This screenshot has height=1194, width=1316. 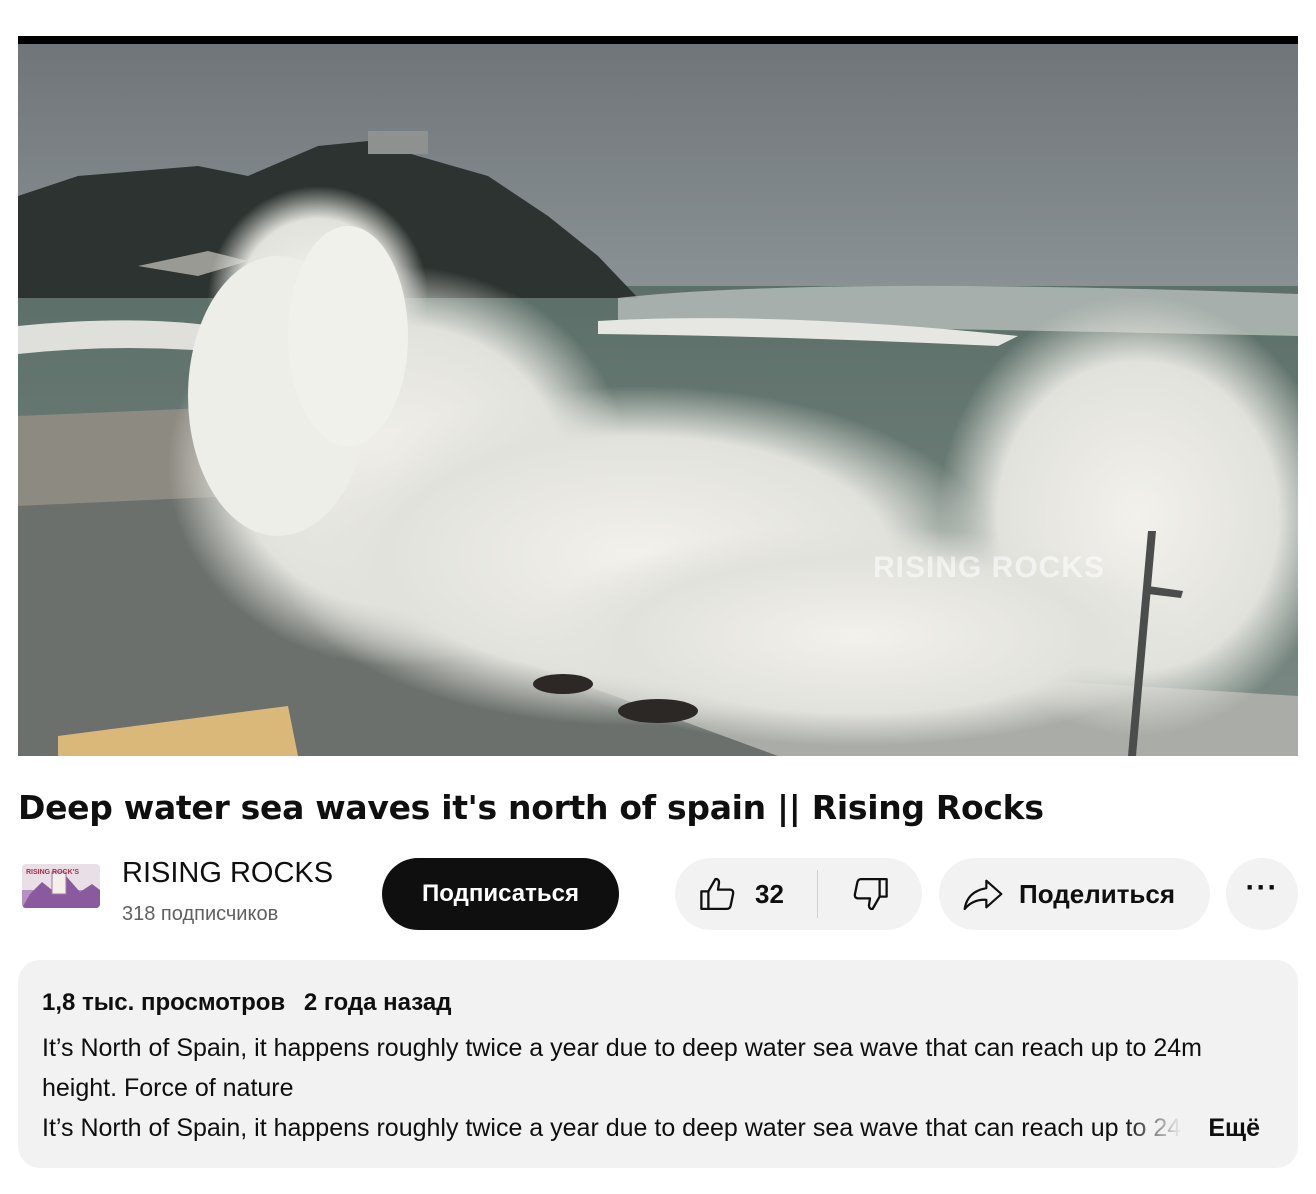 I want to click on show-more-link: Ещё, so click(x=1234, y=1128).